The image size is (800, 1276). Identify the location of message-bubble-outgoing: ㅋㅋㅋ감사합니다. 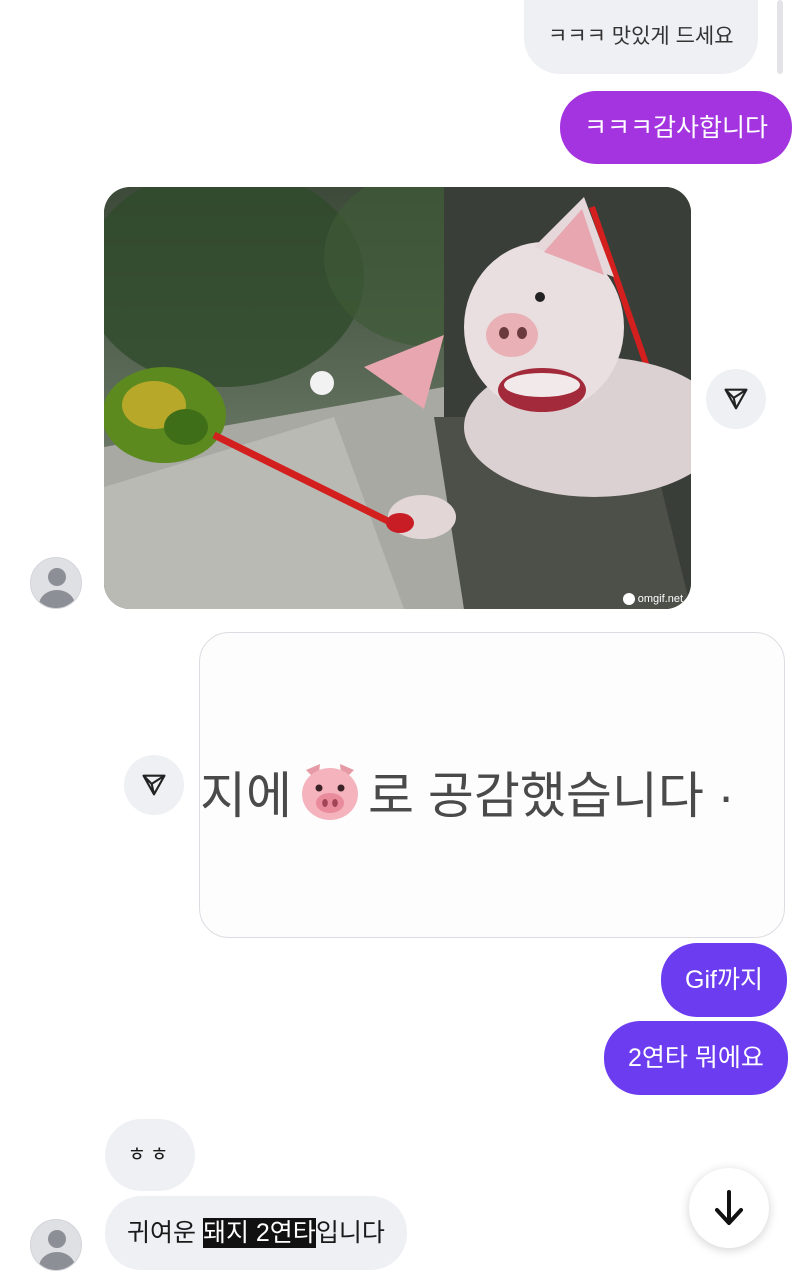
(676, 127).